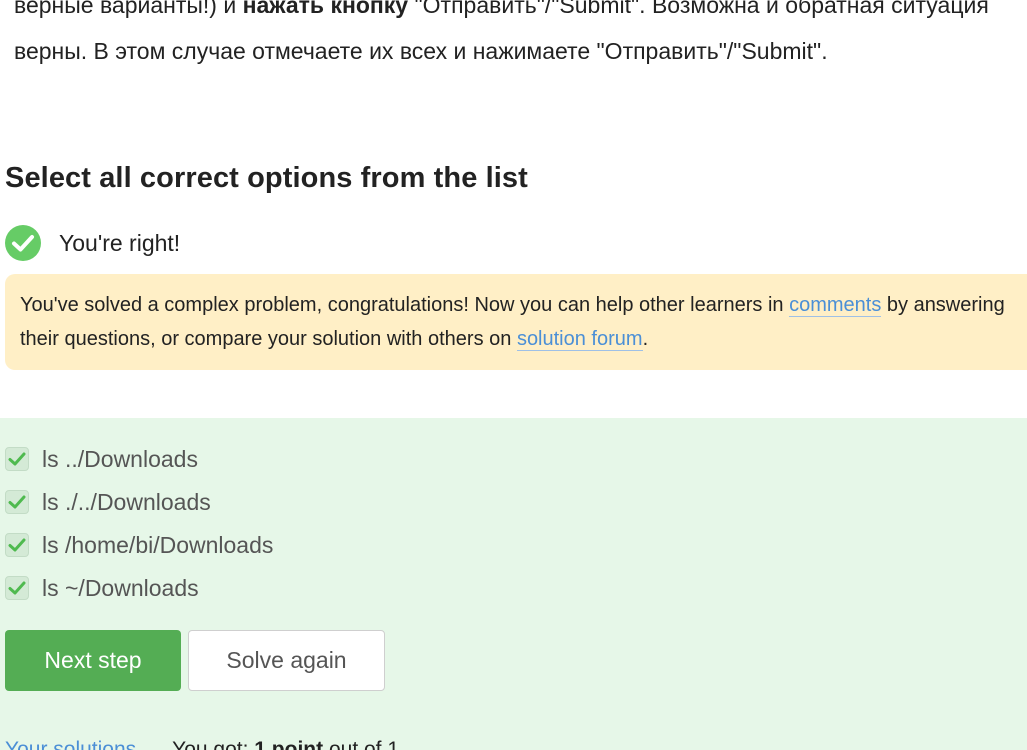  I want to click on option-item: ls ./../Downloads, so click(108, 502).